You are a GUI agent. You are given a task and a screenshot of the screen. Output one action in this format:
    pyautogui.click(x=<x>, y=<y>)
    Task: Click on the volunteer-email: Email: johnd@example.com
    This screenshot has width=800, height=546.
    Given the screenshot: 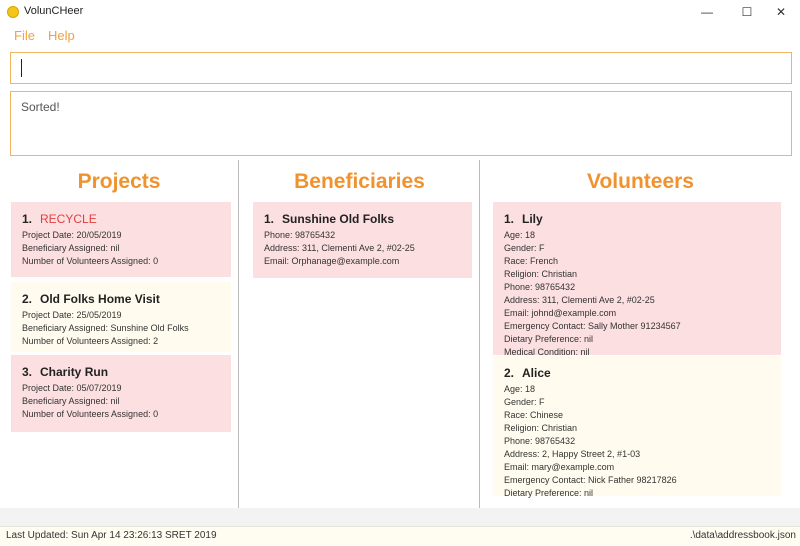 What is the action you would take?
    pyautogui.click(x=560, y=313)
    